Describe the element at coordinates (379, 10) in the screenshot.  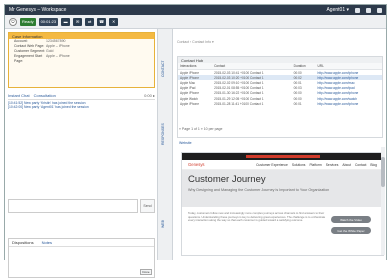
I see `minimize-icon` at that location.